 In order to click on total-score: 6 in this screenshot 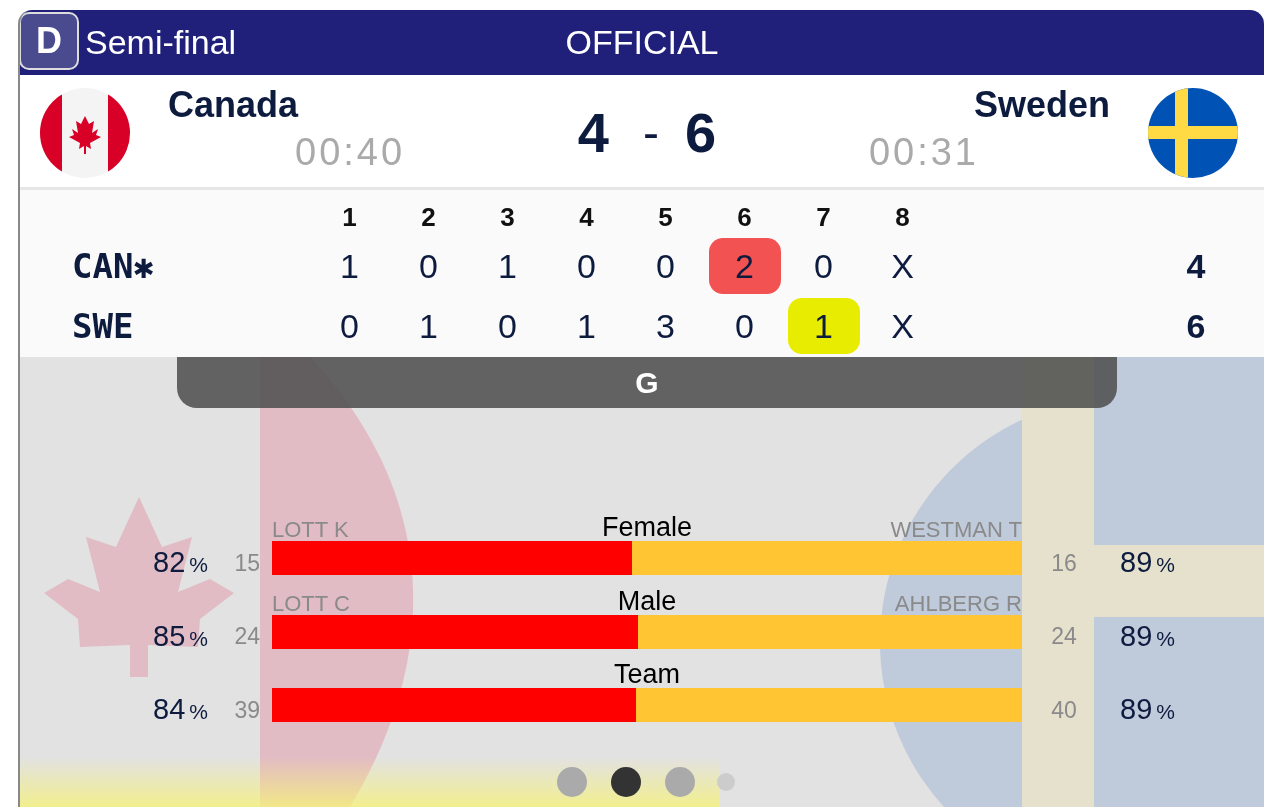, I will do `click(1196, 326)`.